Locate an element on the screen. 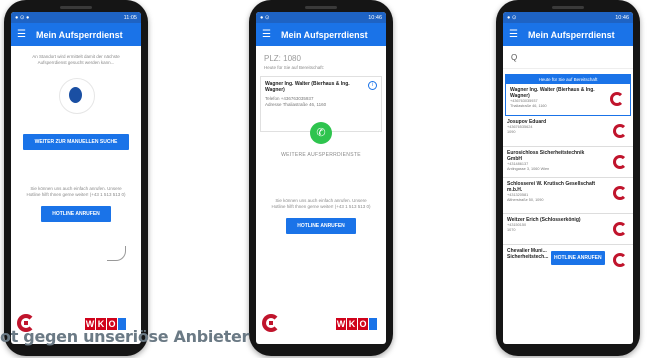 This screenshot has height=358, width=647. item-adresse: 1090 is located at coordinates (511, 132).